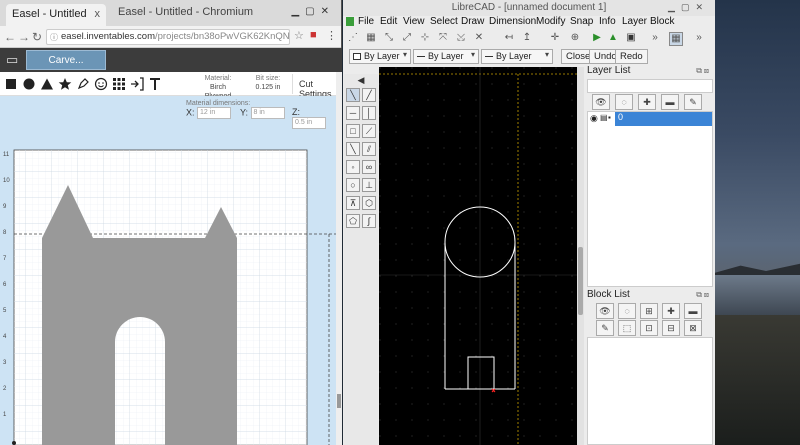 This screenshot has height=445, width=800. I want to click on menu-icon: ⋮, so click(331, 35).